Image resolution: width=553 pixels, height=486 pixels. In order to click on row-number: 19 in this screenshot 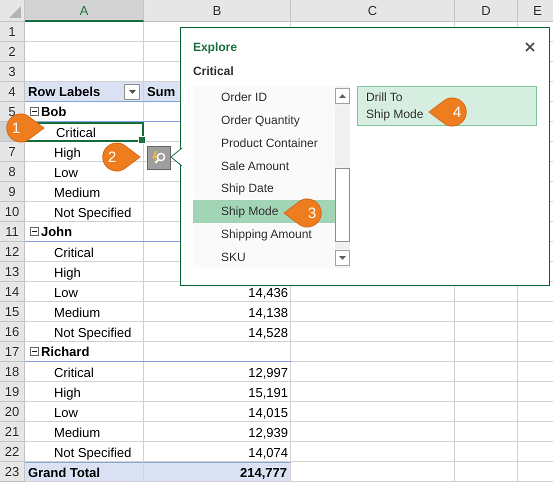, I will do `click(12, 392)`.